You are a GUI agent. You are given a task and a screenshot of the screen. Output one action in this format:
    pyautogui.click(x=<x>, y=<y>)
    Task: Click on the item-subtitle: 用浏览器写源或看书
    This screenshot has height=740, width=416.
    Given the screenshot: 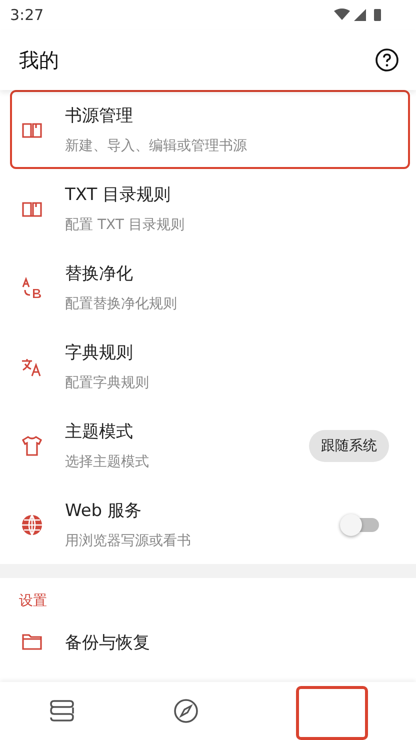 What is the action you would take?
    pyautogui.click(x=128, y=541)
    